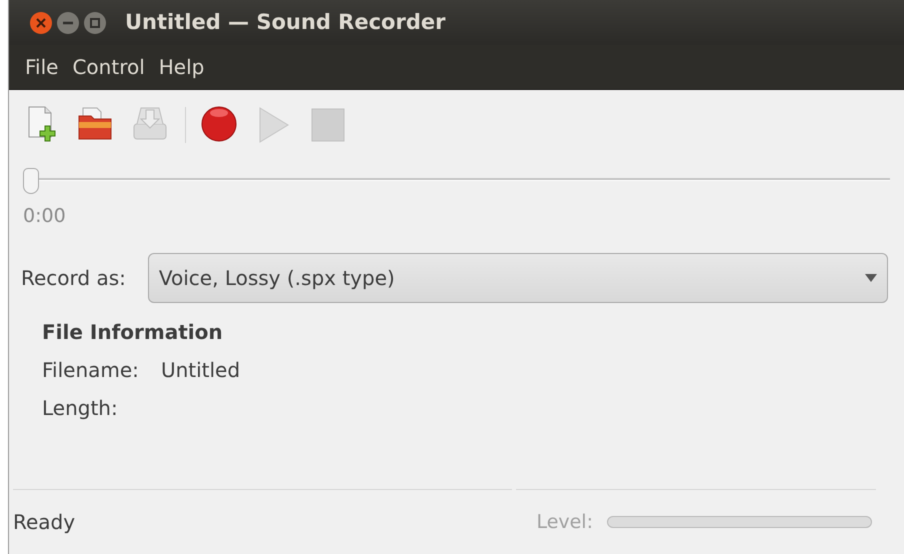 The width and height of the screenshot is (904, 554). I want to click on menu-item: File, so click(41, 67).